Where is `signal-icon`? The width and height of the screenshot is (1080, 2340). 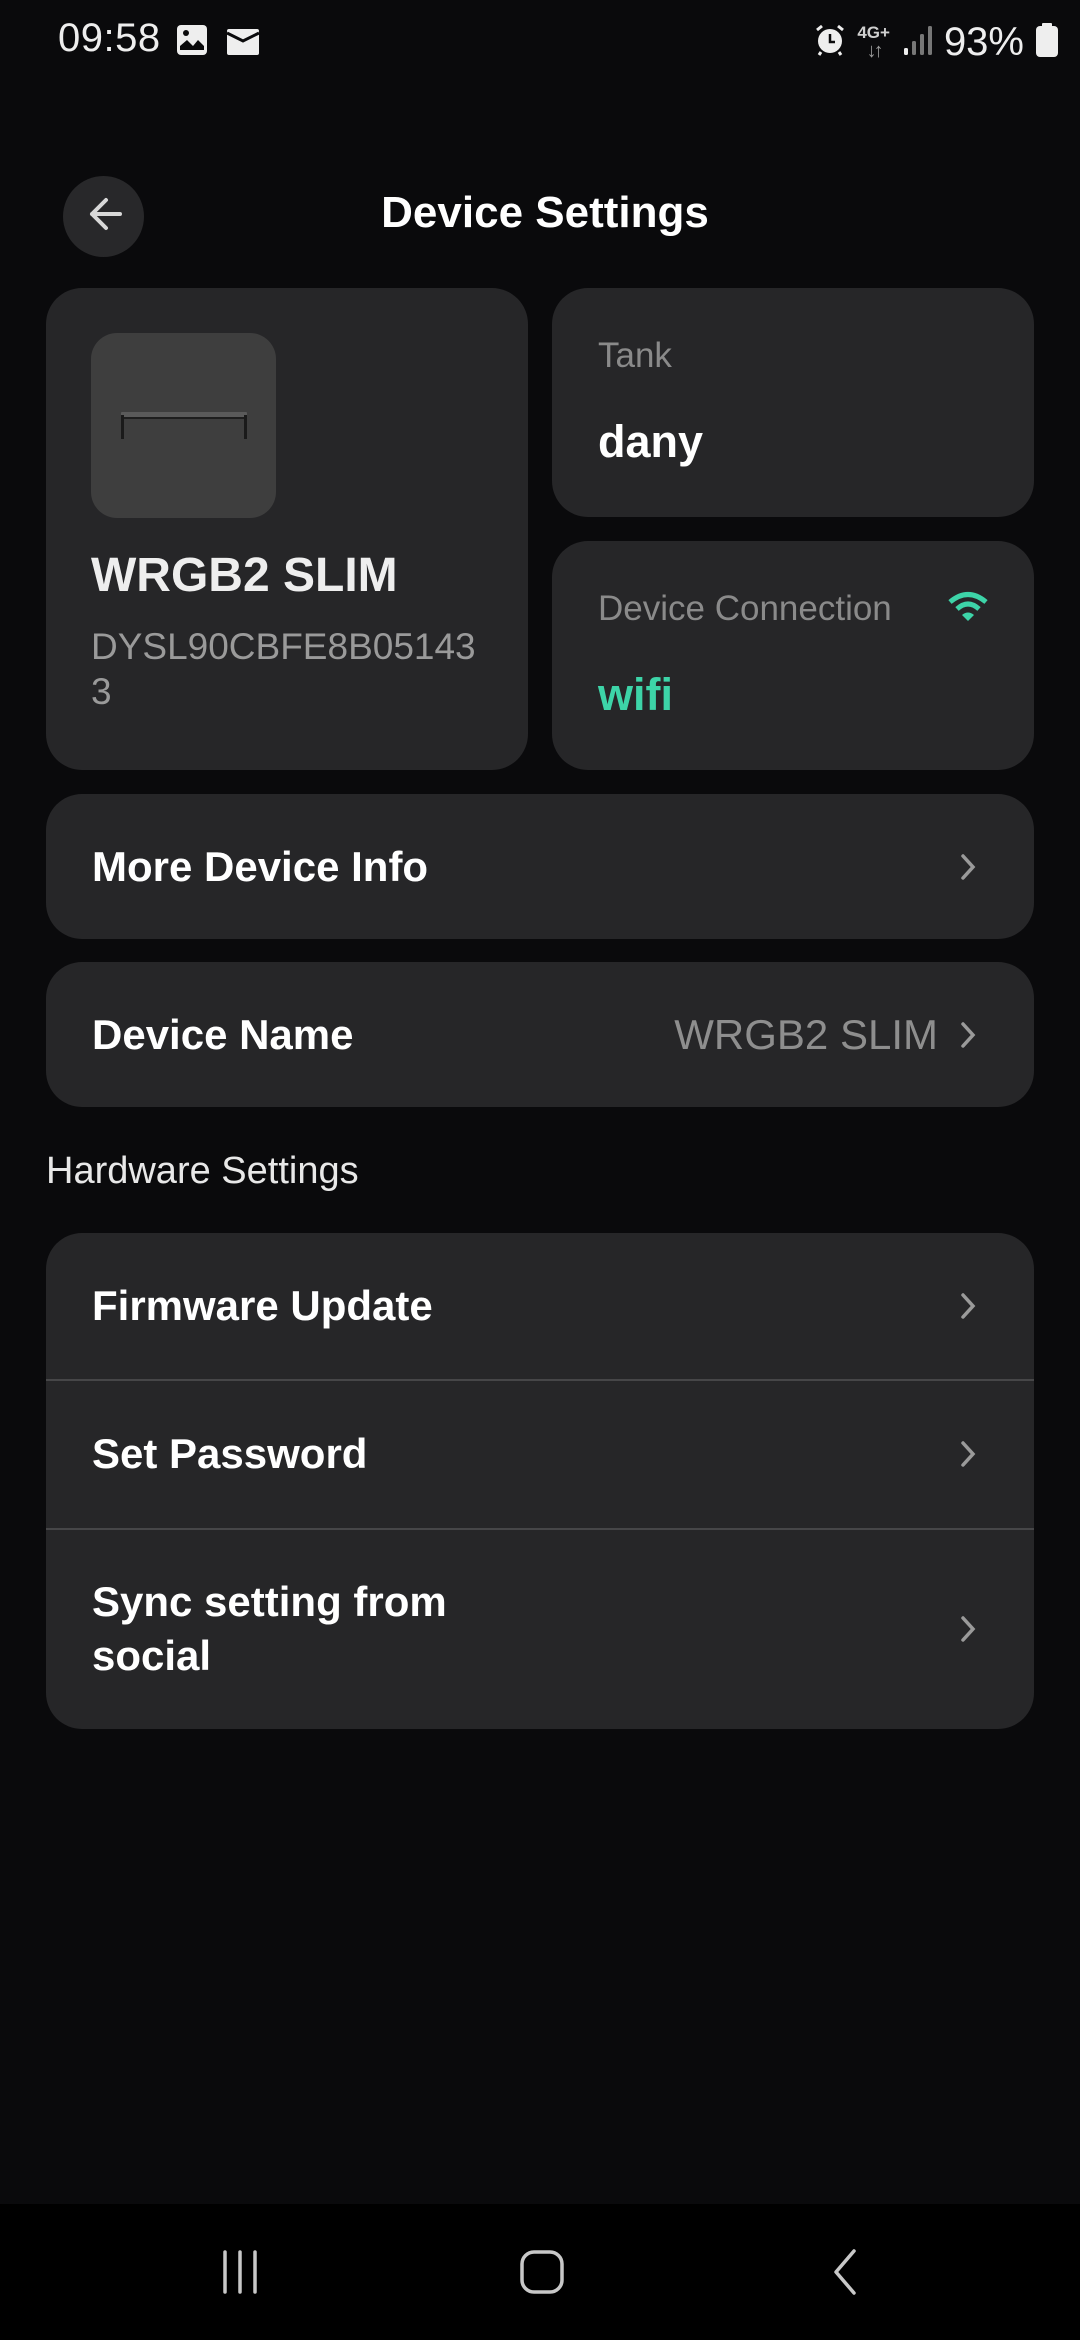 signal-icon is located at coordinates (917, 42).